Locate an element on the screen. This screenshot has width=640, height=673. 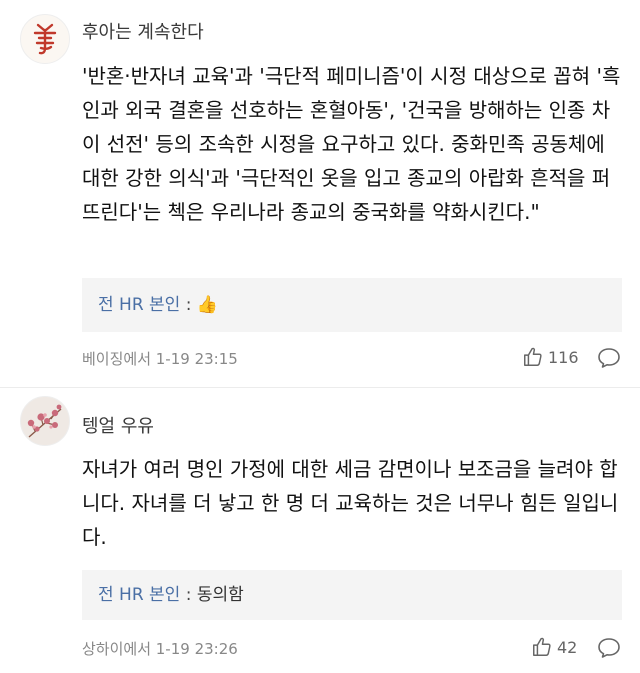
username: 텡얼 우유 is located at coordinates (118, 425).